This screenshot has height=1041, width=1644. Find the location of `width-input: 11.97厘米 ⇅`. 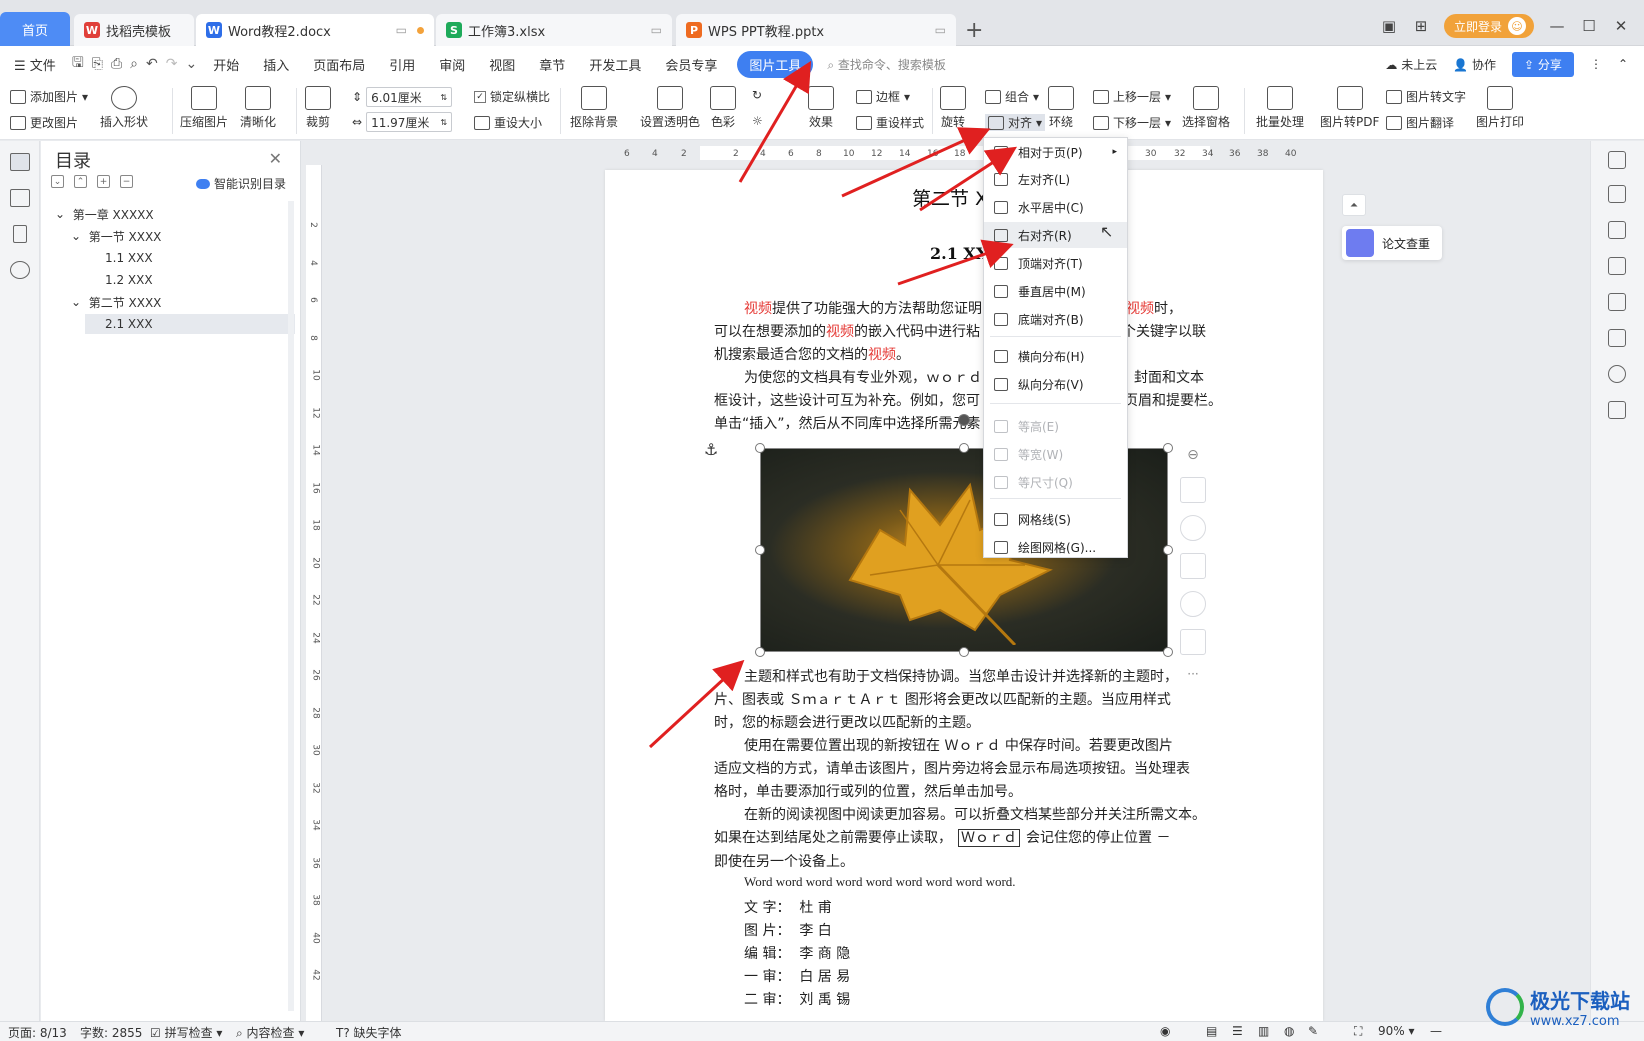

width-input: 11.97厘米 ⇅ is located at coordinates (409, 122).